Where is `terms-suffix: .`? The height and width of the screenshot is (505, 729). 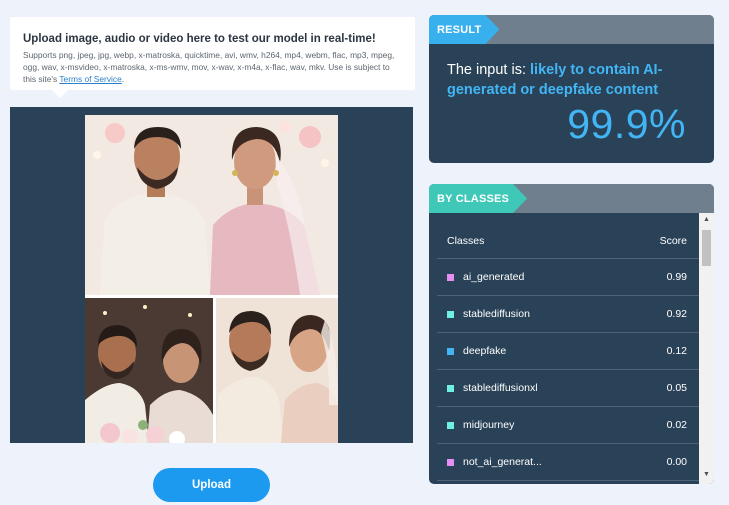
terms-suffix: . is located at coordinates (123, 79).